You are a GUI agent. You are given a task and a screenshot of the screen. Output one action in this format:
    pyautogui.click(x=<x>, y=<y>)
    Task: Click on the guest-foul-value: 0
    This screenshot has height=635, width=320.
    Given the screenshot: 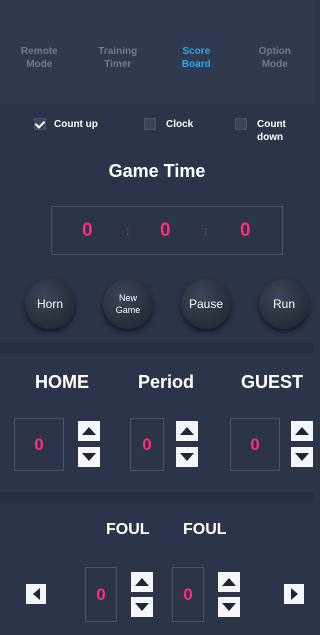 What is the action you would take?
    pyautogui.click(x=188, y=594)
    